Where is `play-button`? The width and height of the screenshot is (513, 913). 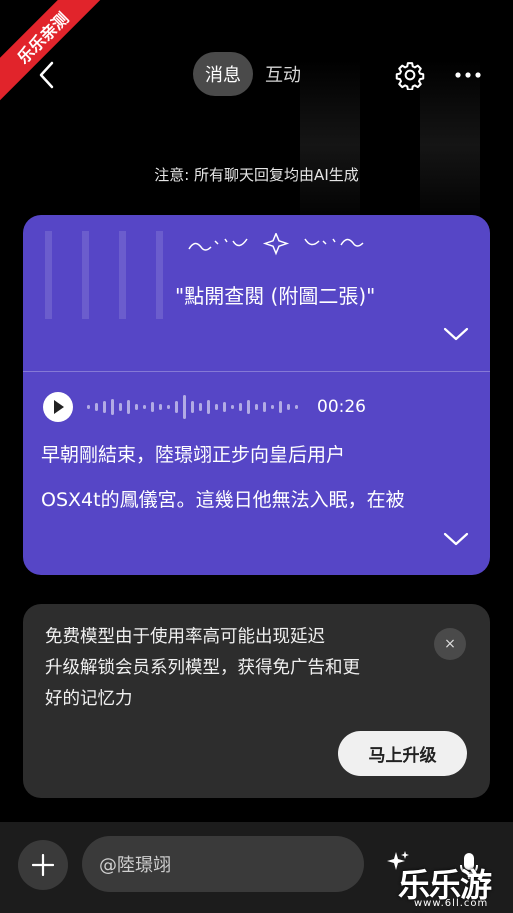
play-button is located at coordinates (58, 407).